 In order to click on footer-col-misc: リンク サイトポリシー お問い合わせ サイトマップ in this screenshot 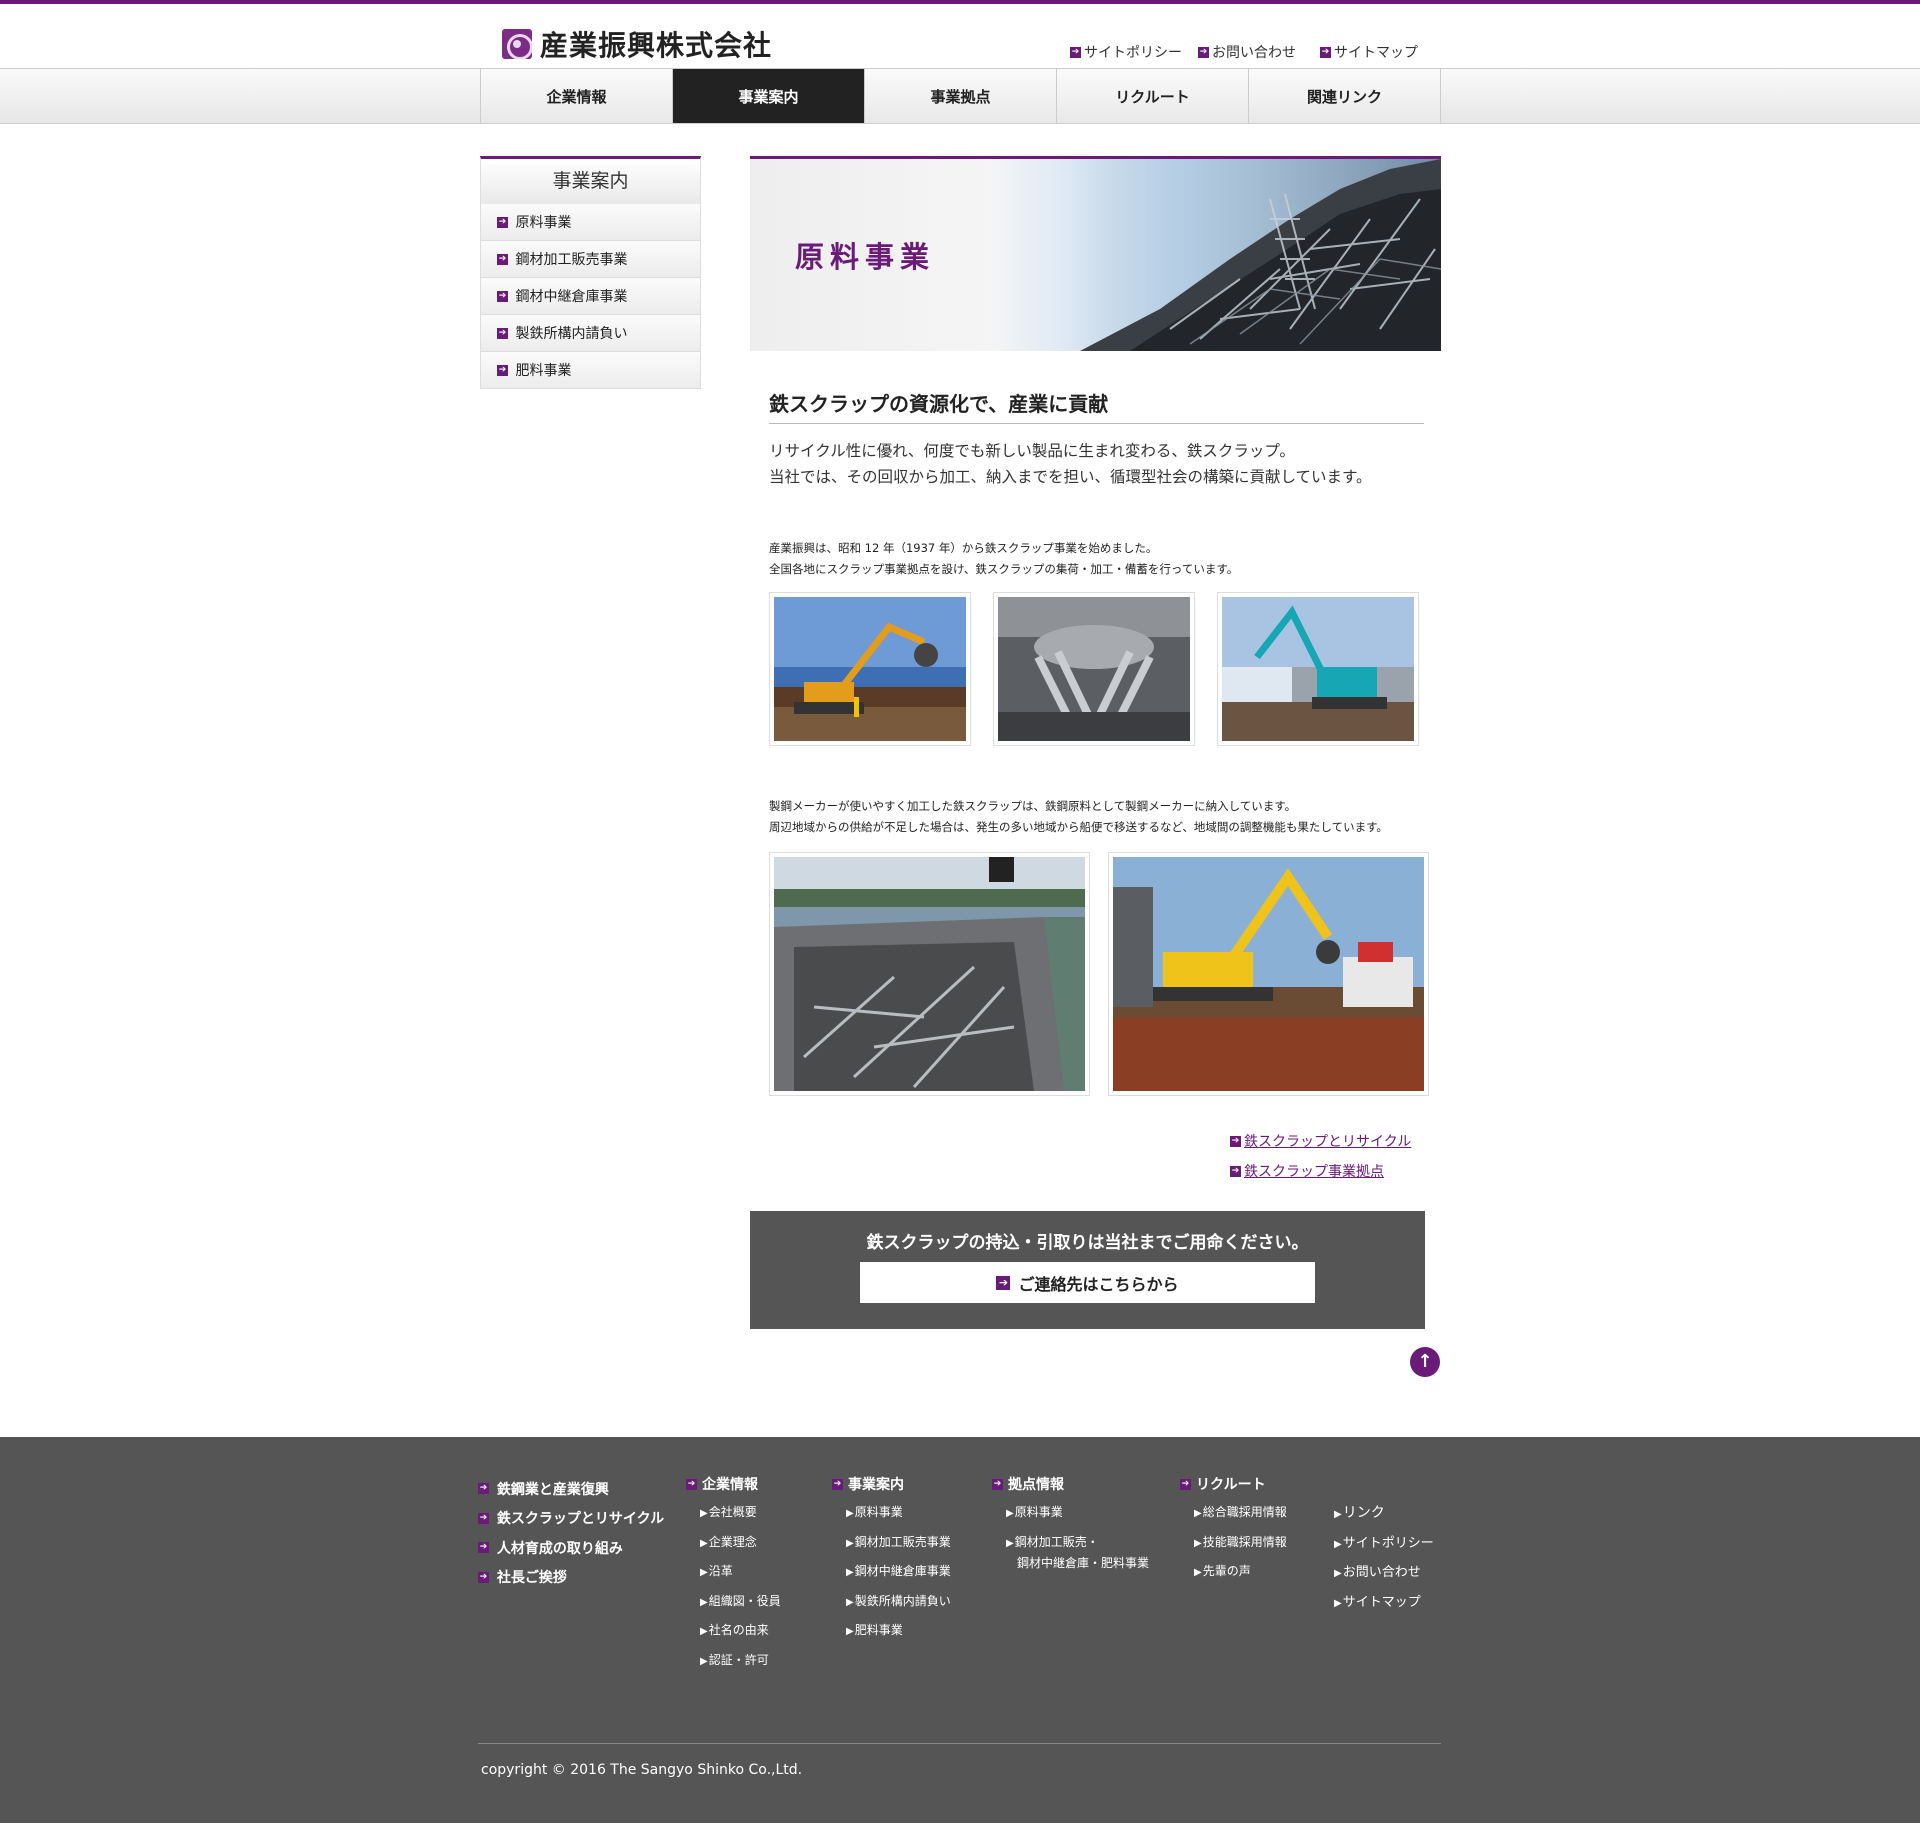, I will do `click(1377, 1561)`.